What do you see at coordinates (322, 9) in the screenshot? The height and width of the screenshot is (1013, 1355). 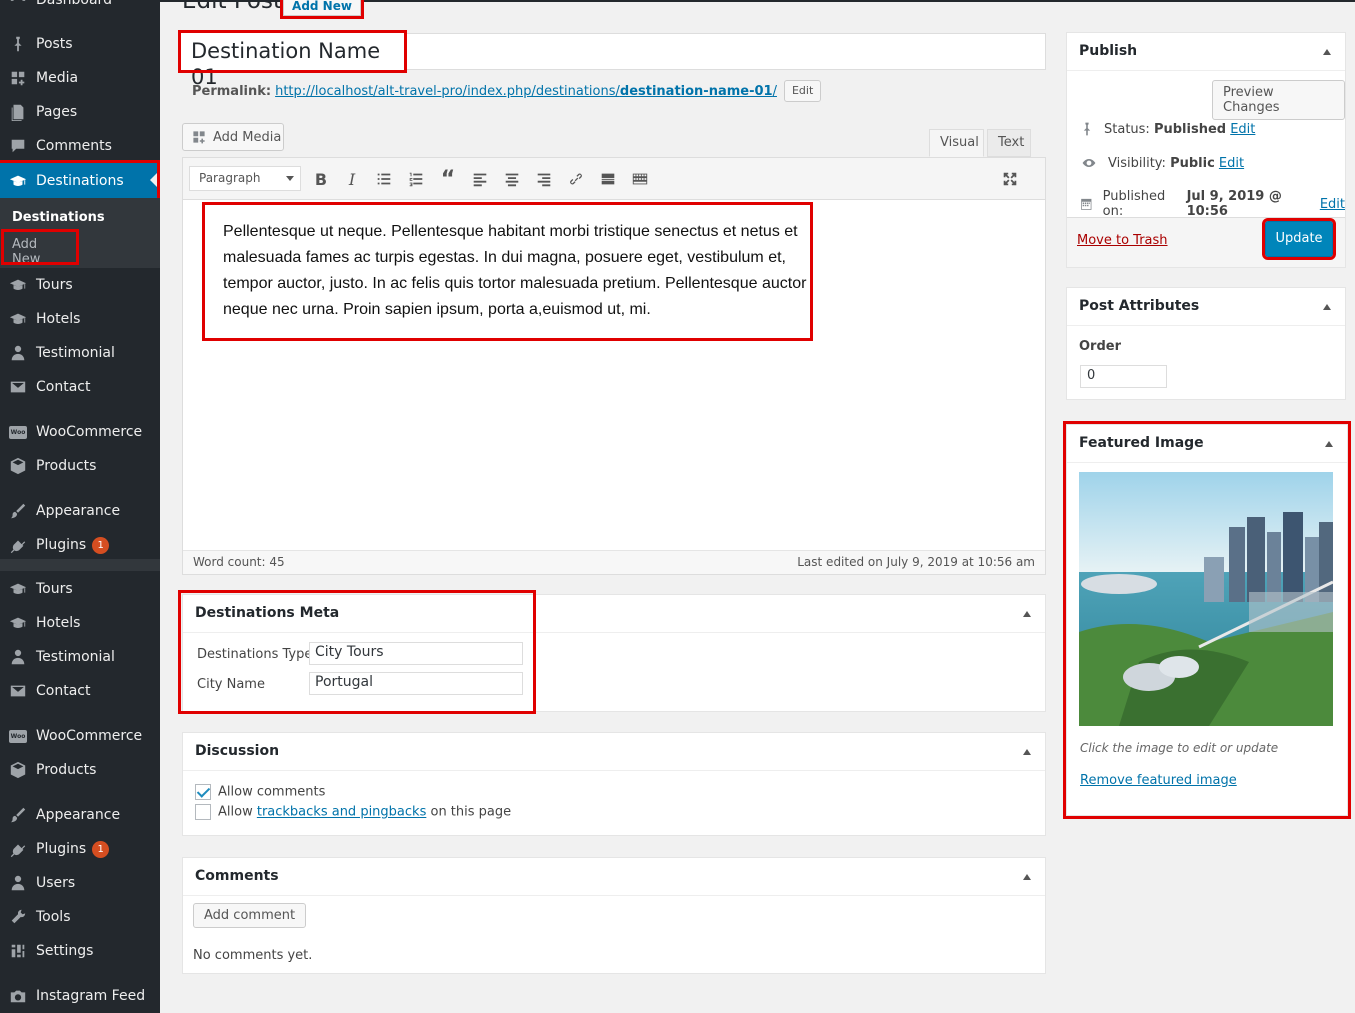 I see `add-new-button: Add New` at bounding box center [322, 9].